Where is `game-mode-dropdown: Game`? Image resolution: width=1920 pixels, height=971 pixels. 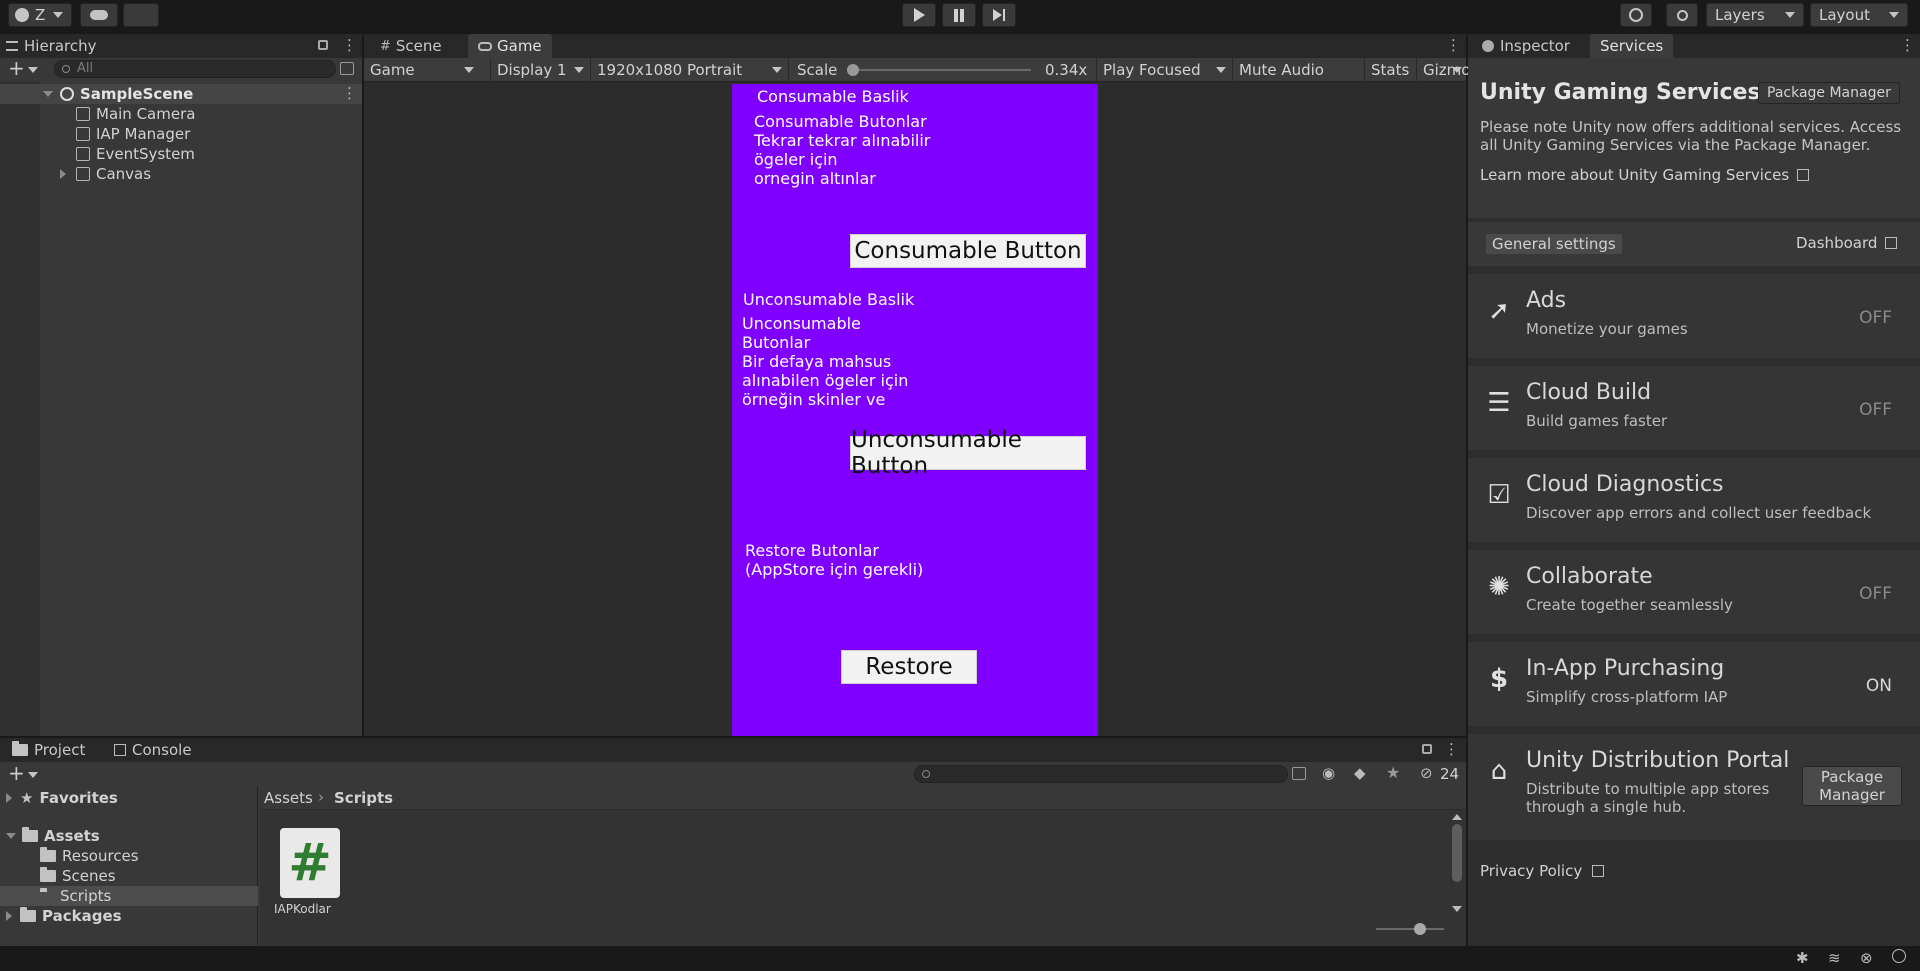 game-mode-dropdown: Game is located at coordinates (425, 70).